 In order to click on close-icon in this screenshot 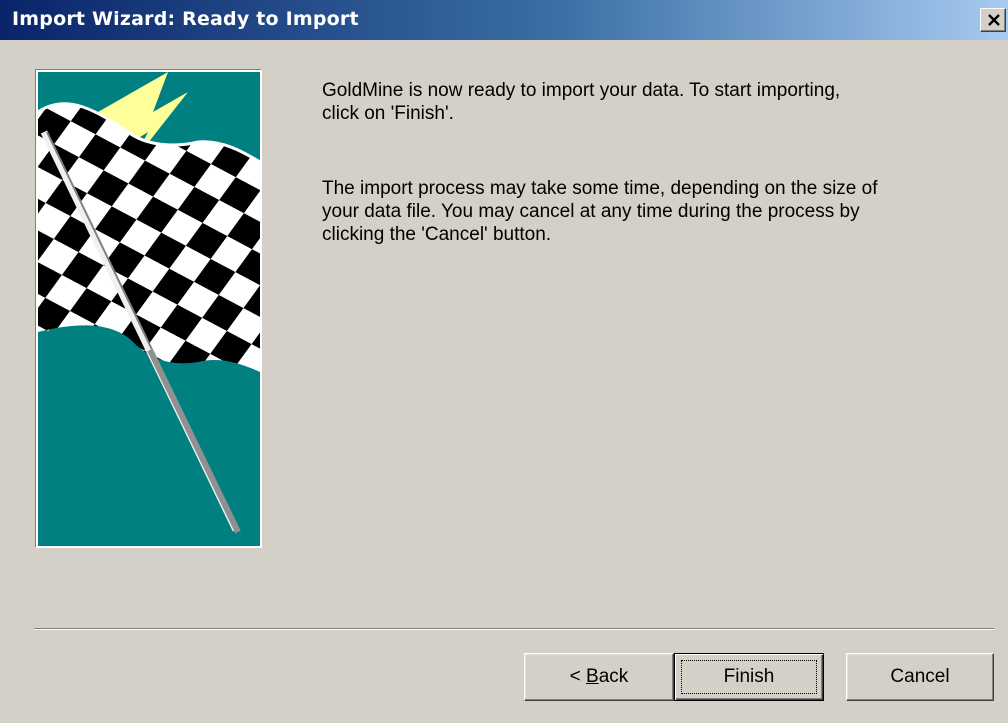, I will do `click(994, 20)`.